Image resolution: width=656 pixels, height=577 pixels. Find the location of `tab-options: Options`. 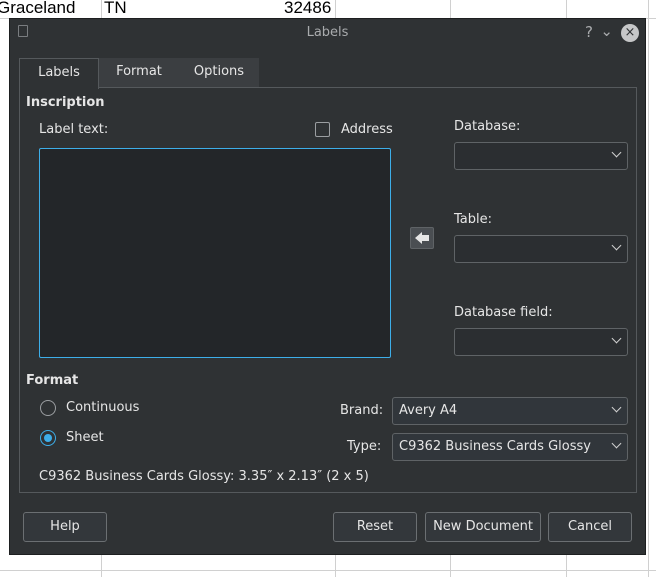

tab-options: Options is located at coordinates (219, 73).